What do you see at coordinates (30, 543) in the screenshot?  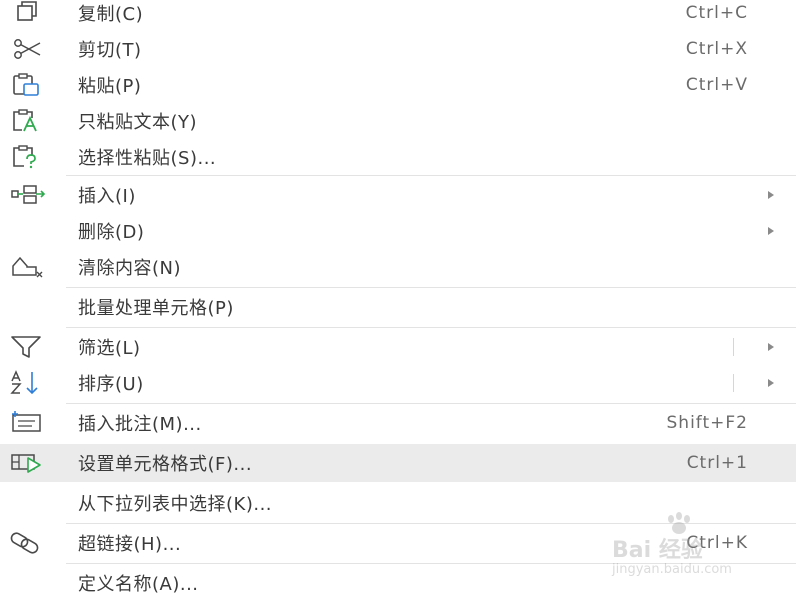 I see `link-icon` at bounding box center [30, 543].